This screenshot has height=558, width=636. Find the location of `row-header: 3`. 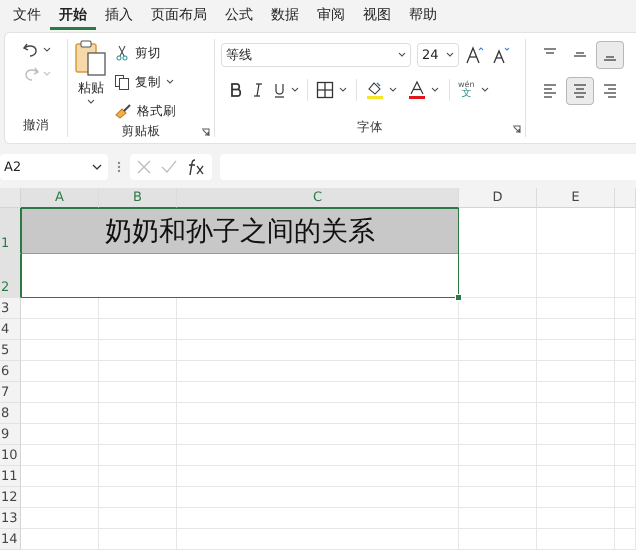

row-header: 3 is located at coordinates (10, 308).